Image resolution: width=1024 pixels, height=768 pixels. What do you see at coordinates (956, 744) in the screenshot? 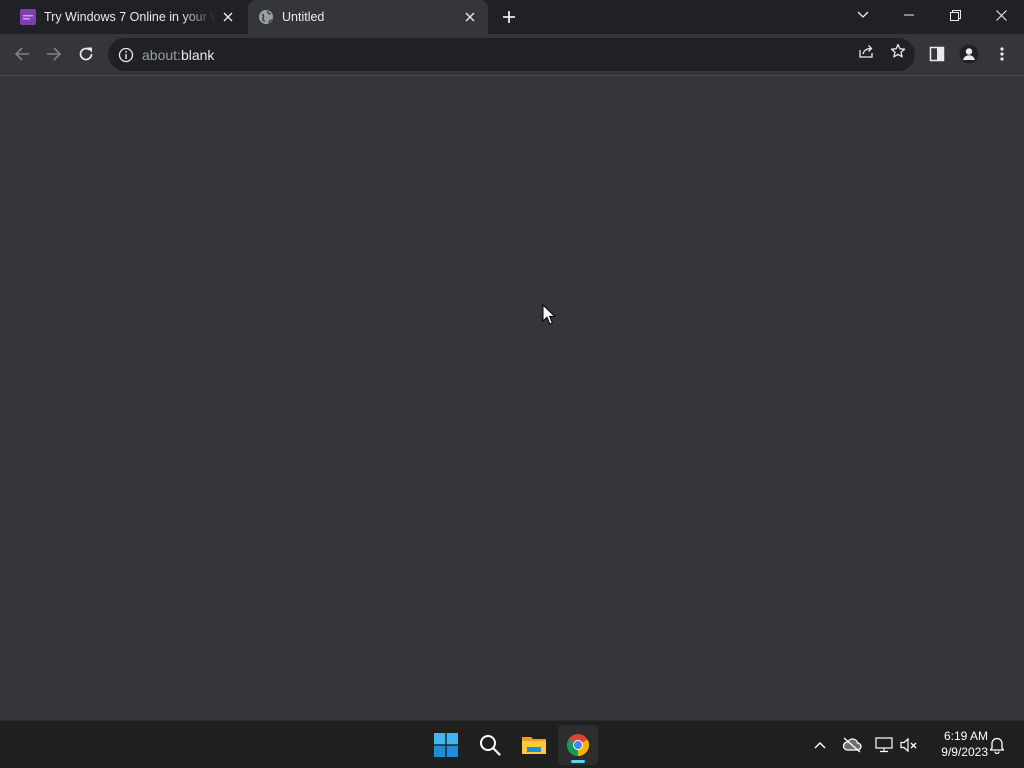
I see `system-clock: 6:19 AM 9/9/2023` at bounding box center [956, 744].